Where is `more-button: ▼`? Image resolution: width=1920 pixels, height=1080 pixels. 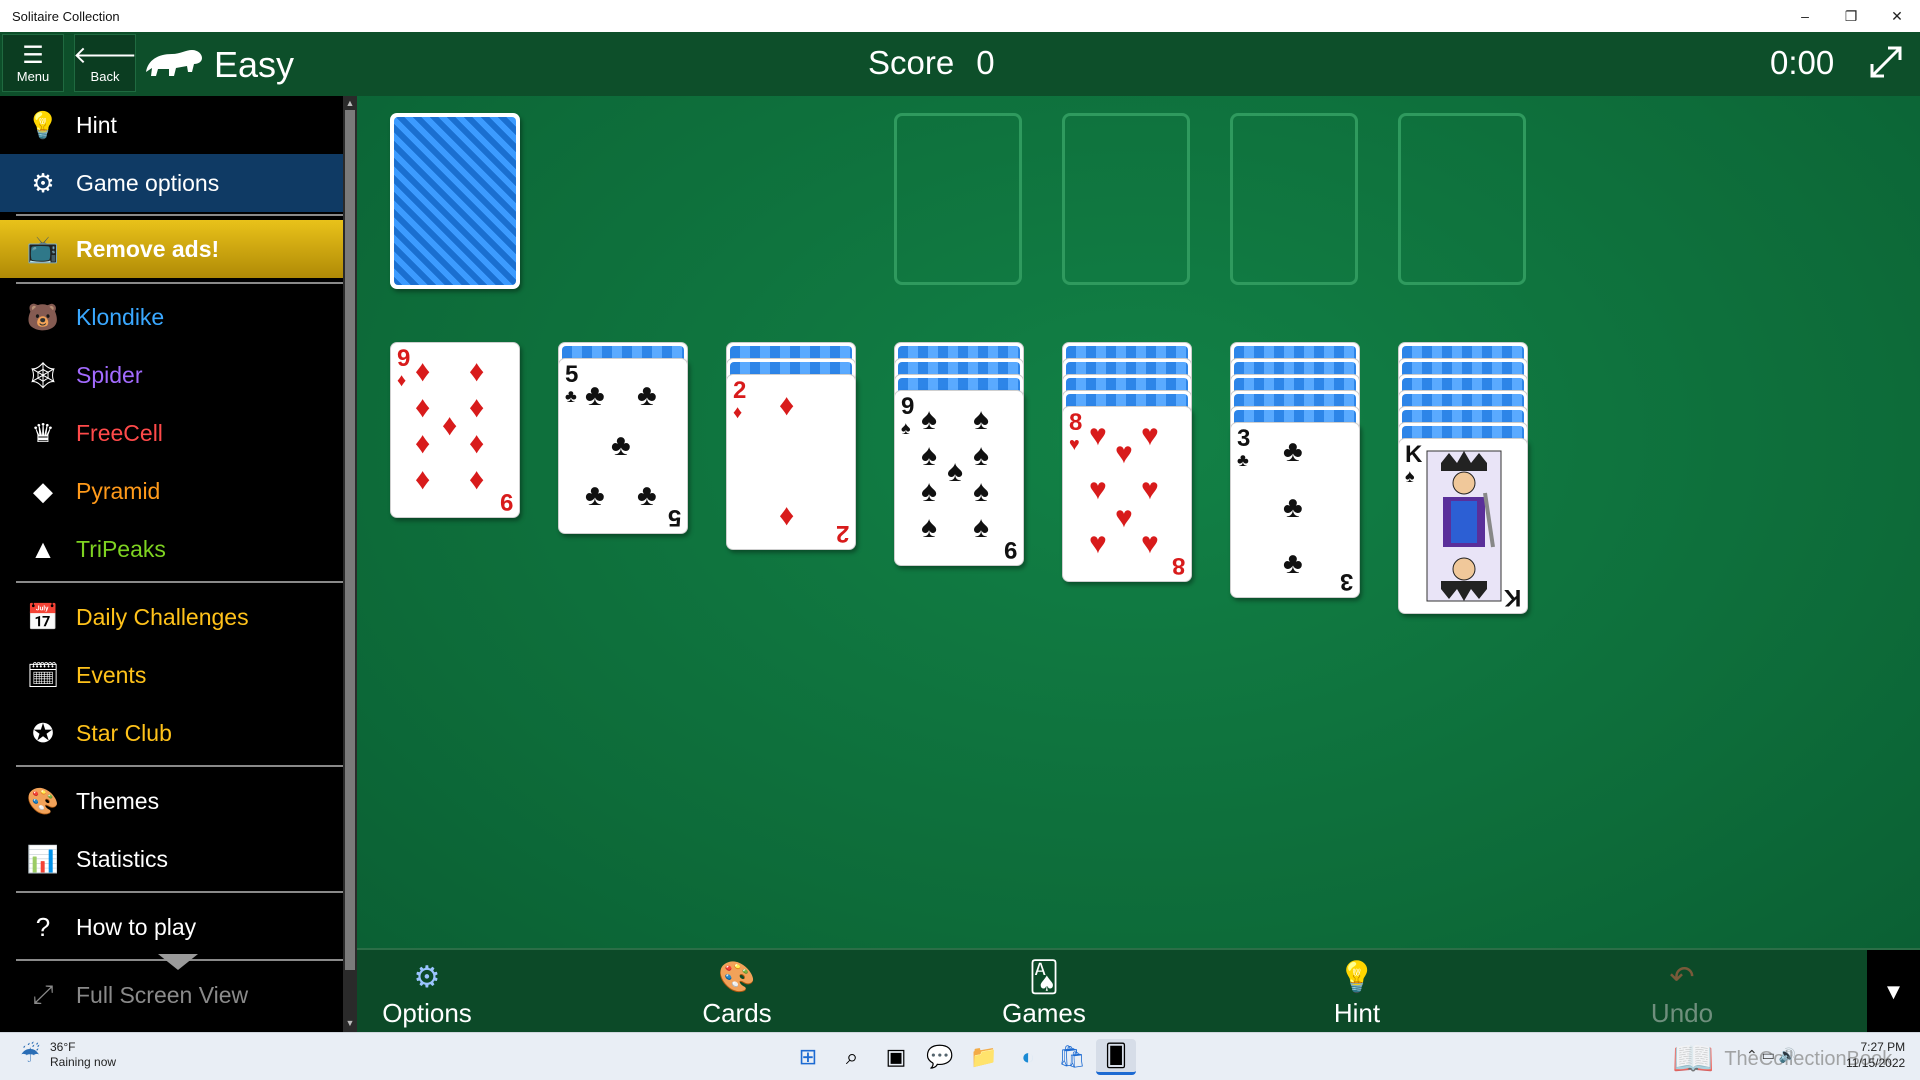 more-button: ▼ is located at coordinates (1893, 992).